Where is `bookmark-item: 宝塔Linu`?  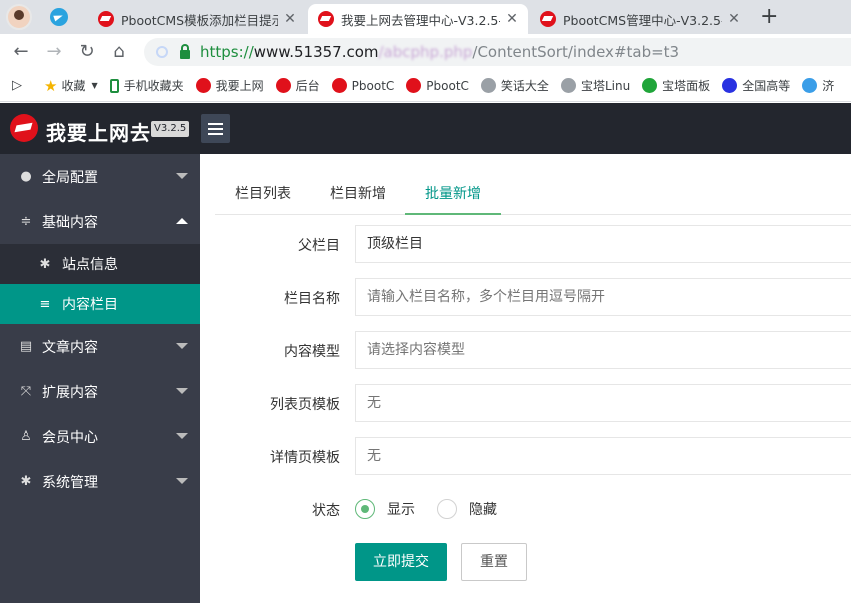
bookmark-item: 宝塔Linu is located at coordinates (595, 85).